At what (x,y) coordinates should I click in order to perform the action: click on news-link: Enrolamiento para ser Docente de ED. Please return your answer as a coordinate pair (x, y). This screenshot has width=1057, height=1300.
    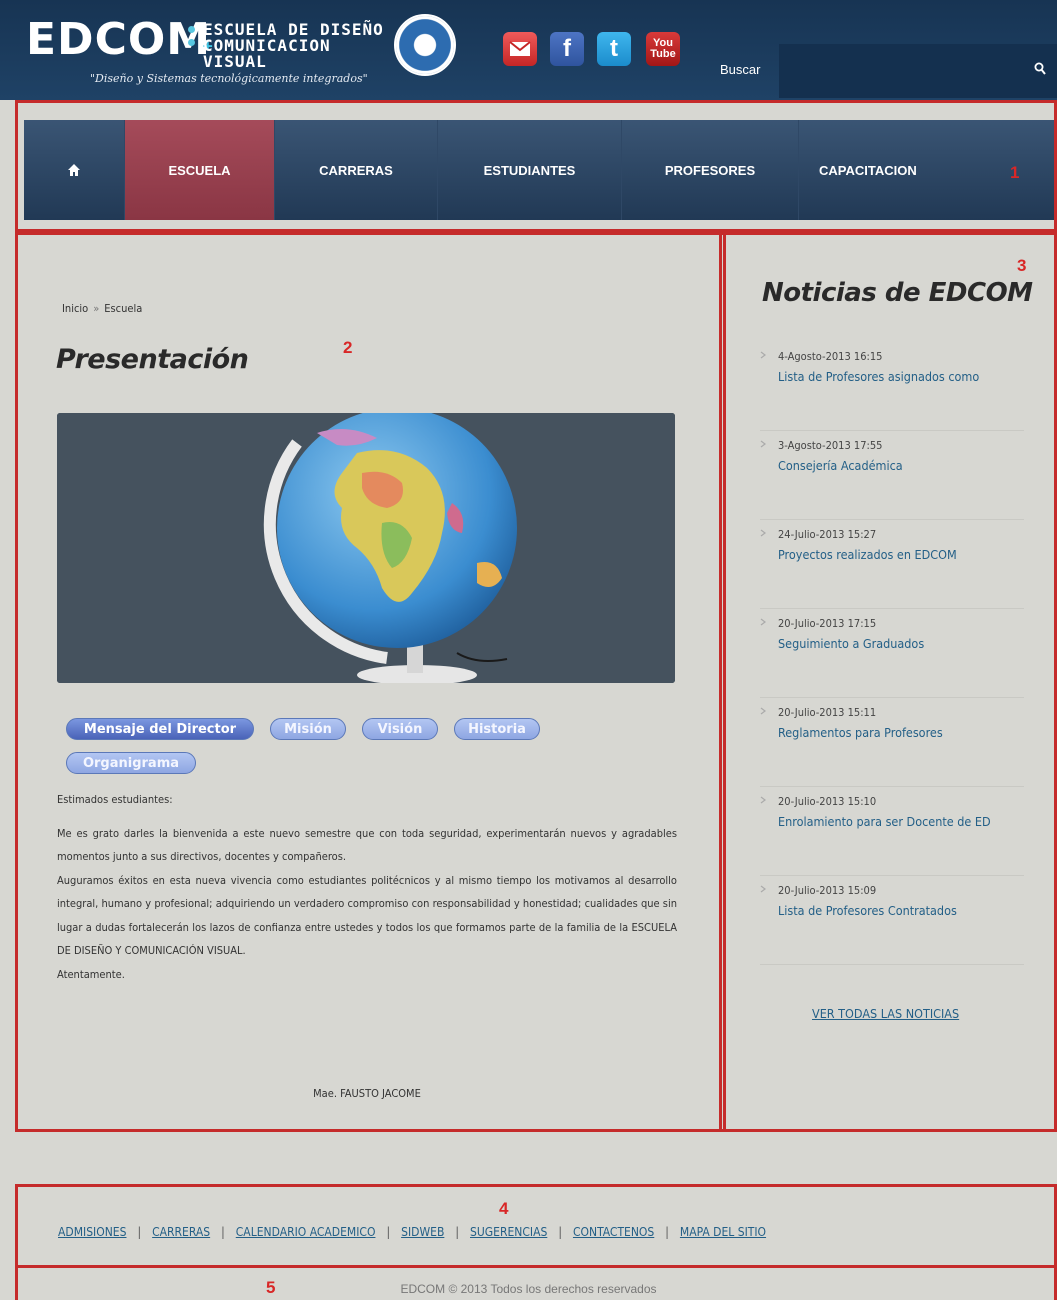
    Looking at the image, I should click on (909, 821).